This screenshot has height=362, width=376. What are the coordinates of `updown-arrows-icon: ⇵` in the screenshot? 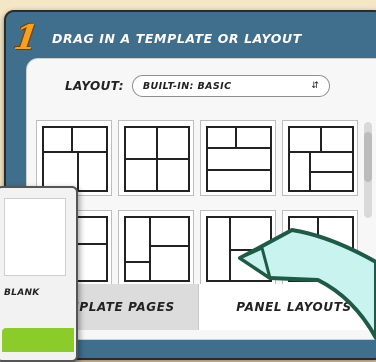 It's located at (315, 86).